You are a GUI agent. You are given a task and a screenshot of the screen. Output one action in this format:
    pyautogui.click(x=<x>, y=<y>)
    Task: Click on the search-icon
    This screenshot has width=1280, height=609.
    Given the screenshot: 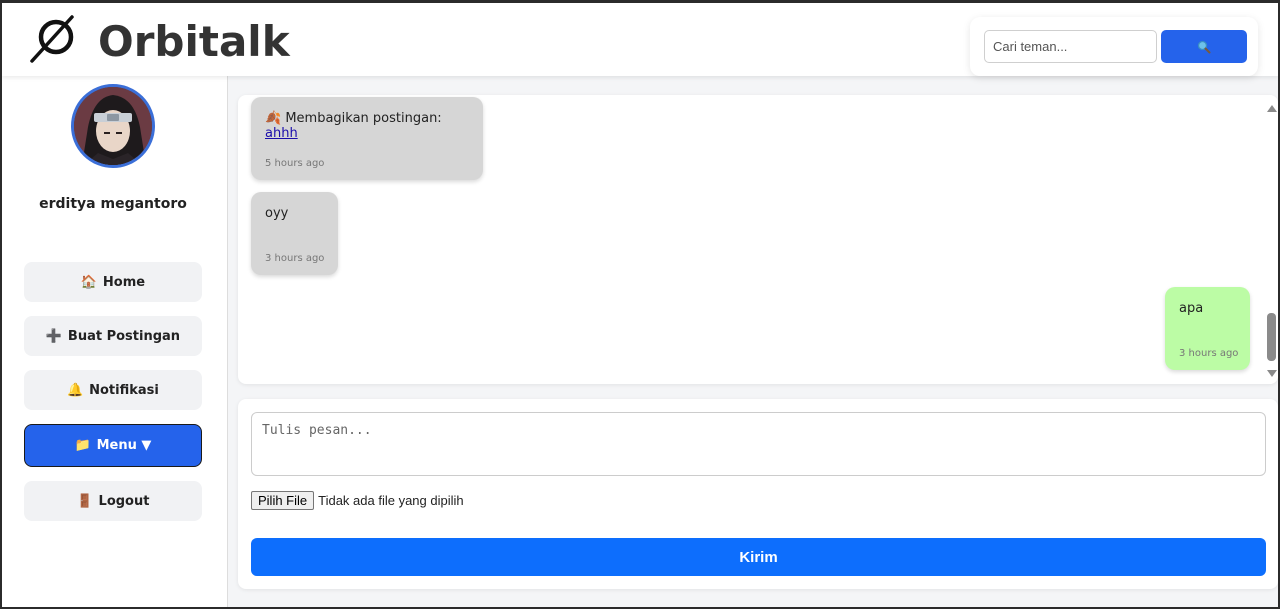 What is the action you would take?
    pyautogui.click(x=1204, y=46)
    